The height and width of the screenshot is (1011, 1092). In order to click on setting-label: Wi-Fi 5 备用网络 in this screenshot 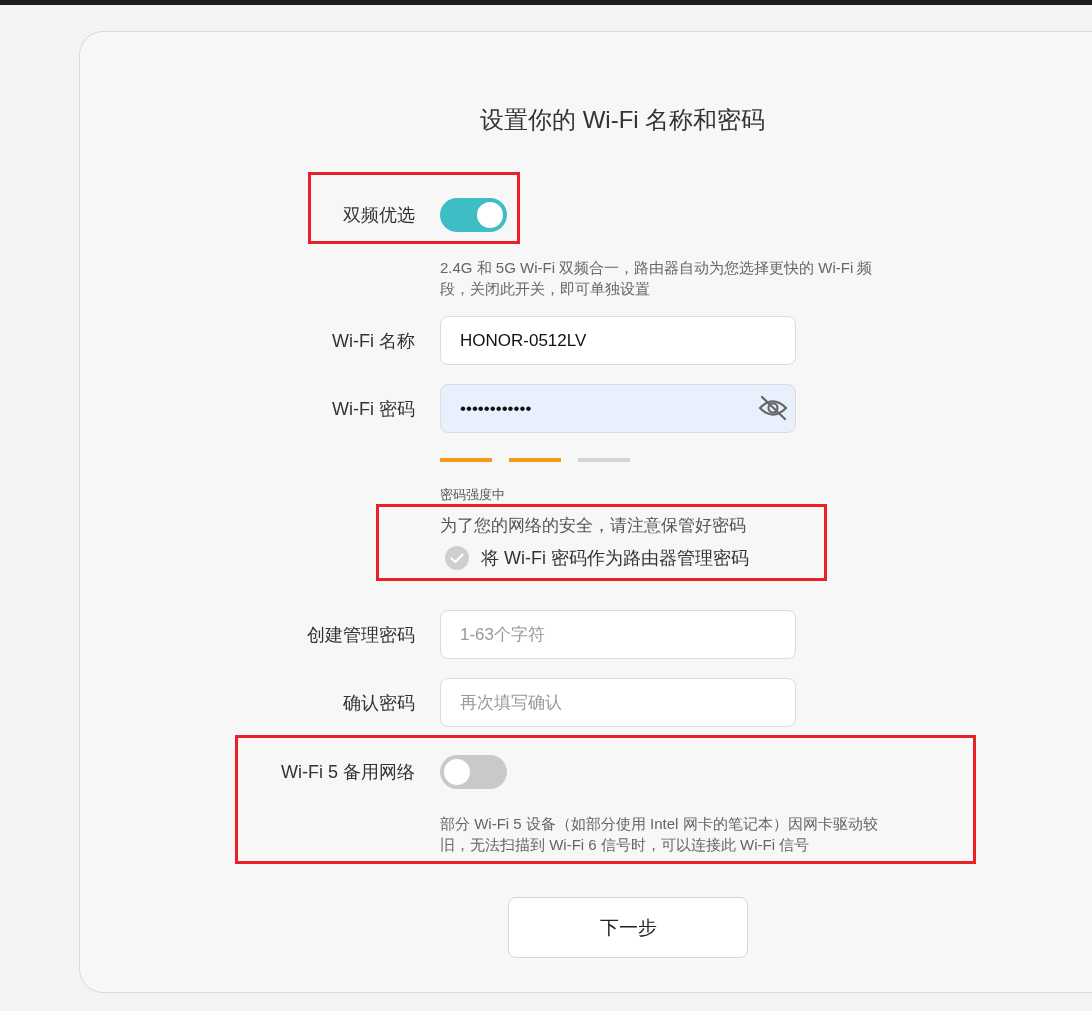, I will do `click(348, 772)`.